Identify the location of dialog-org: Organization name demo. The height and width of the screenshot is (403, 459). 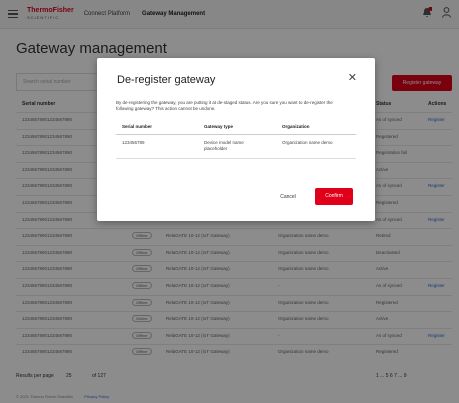
(307, 142).